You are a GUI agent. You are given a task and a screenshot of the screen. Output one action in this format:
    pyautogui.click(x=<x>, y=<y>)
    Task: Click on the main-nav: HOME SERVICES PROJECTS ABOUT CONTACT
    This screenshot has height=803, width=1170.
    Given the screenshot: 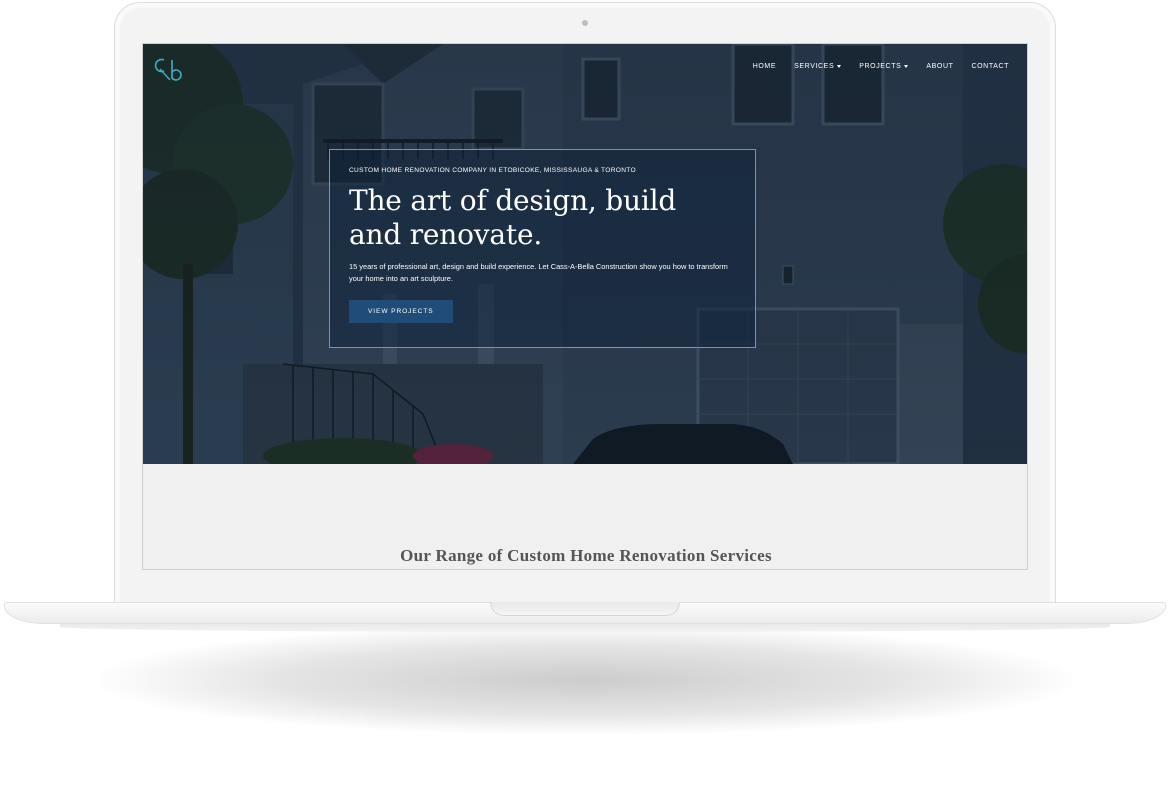 What is the action you would take?
    pyautogui.click(x=881, y=66)
    